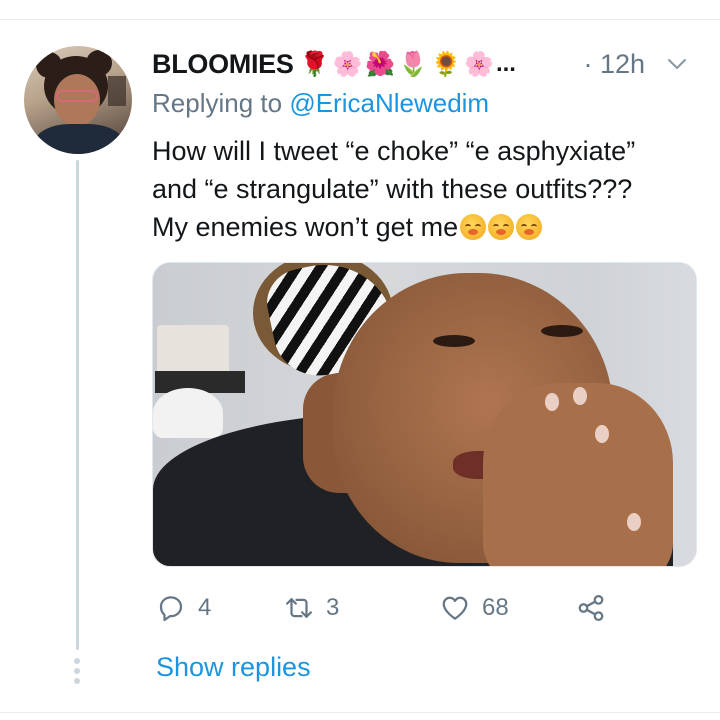 This screenshot has width=720, height=720. I want to click on reply-count: 4, so click(205, 607).